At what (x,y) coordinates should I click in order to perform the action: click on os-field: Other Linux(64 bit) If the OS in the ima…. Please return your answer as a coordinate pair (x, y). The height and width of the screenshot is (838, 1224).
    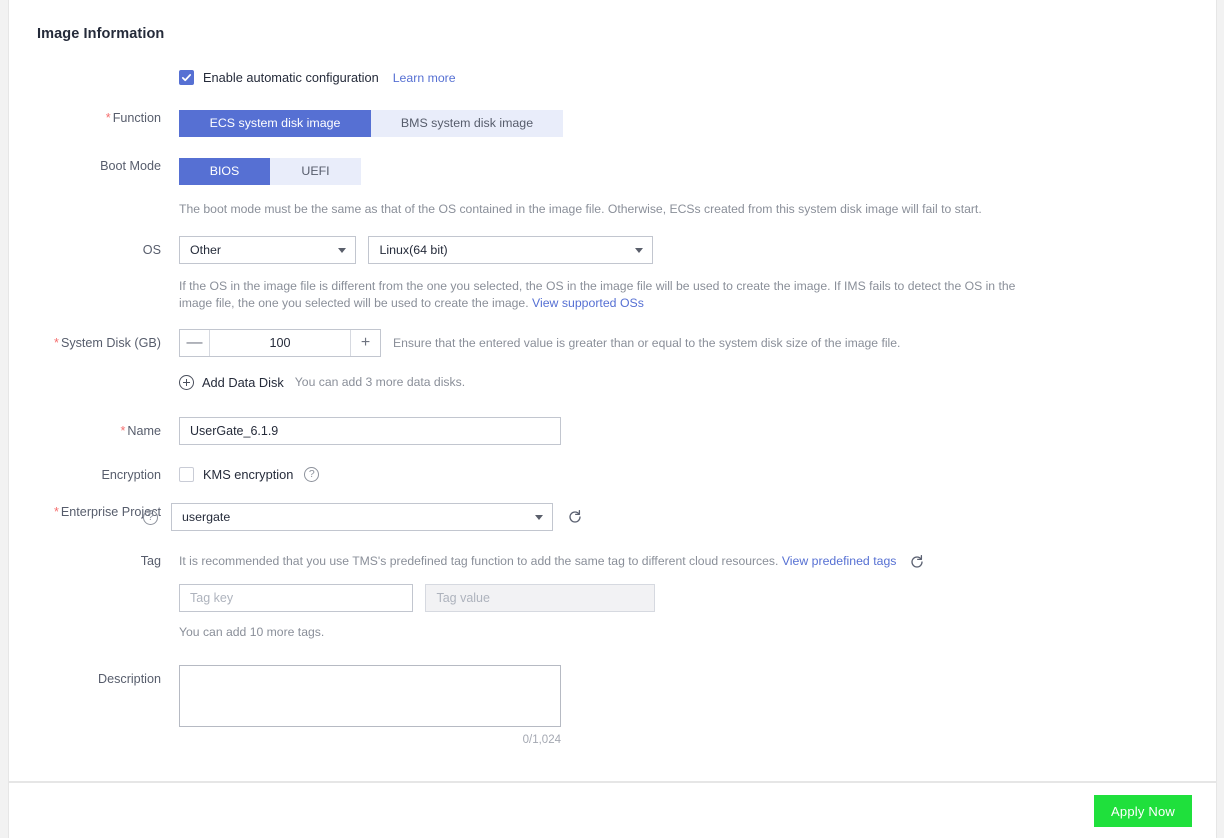
    Looking at the image, I should click on (697, 274).